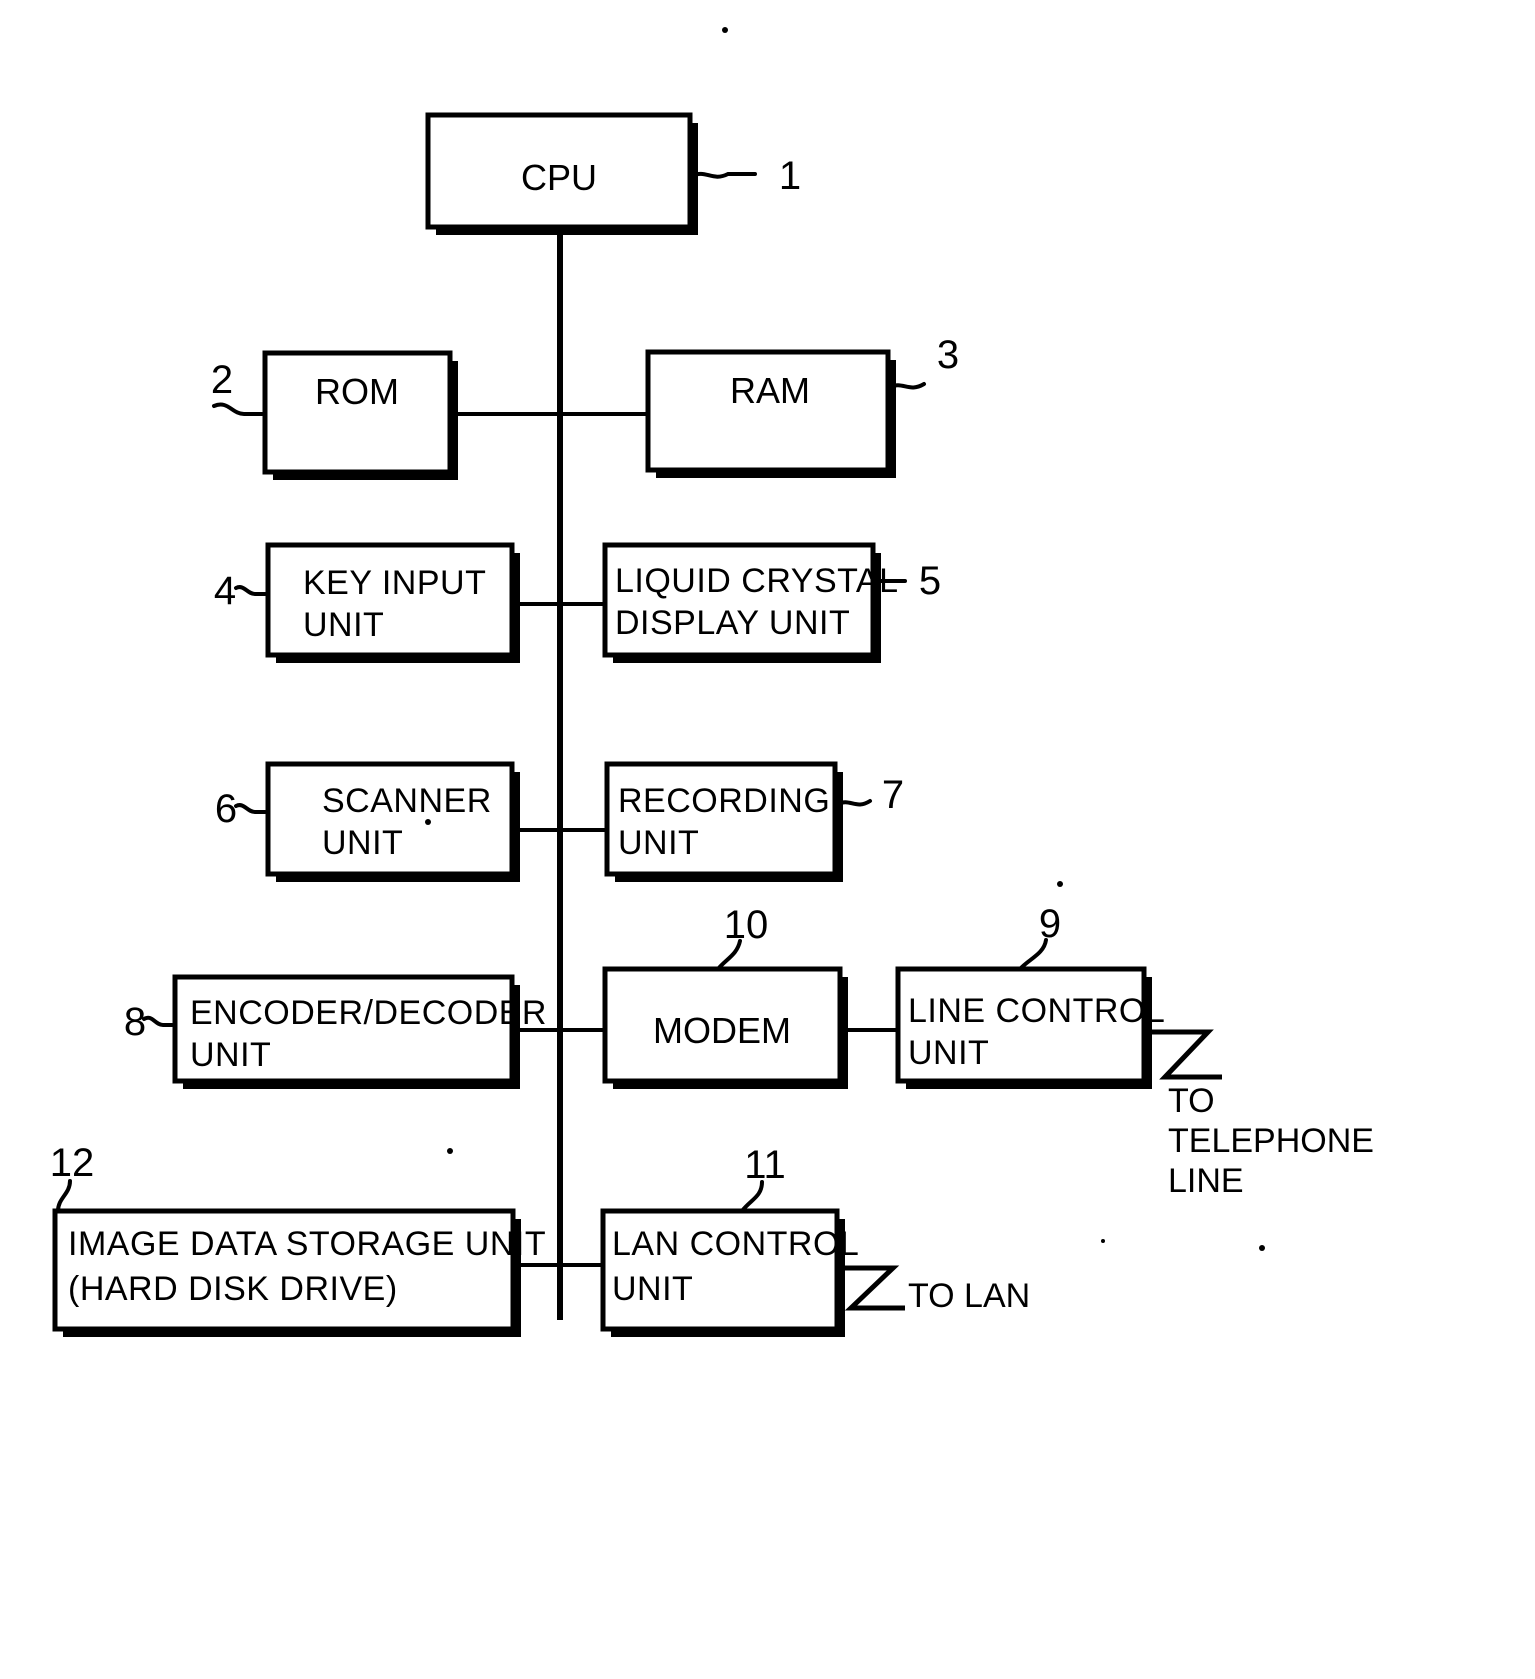 Image resolution: width=1535 pixels, height=1679 pixels. What do you see at coordinates (732, 623) in the screenshot?
I see `lcd-label-line2: DISPLAY UNIT` at bounding box center [732, 623].